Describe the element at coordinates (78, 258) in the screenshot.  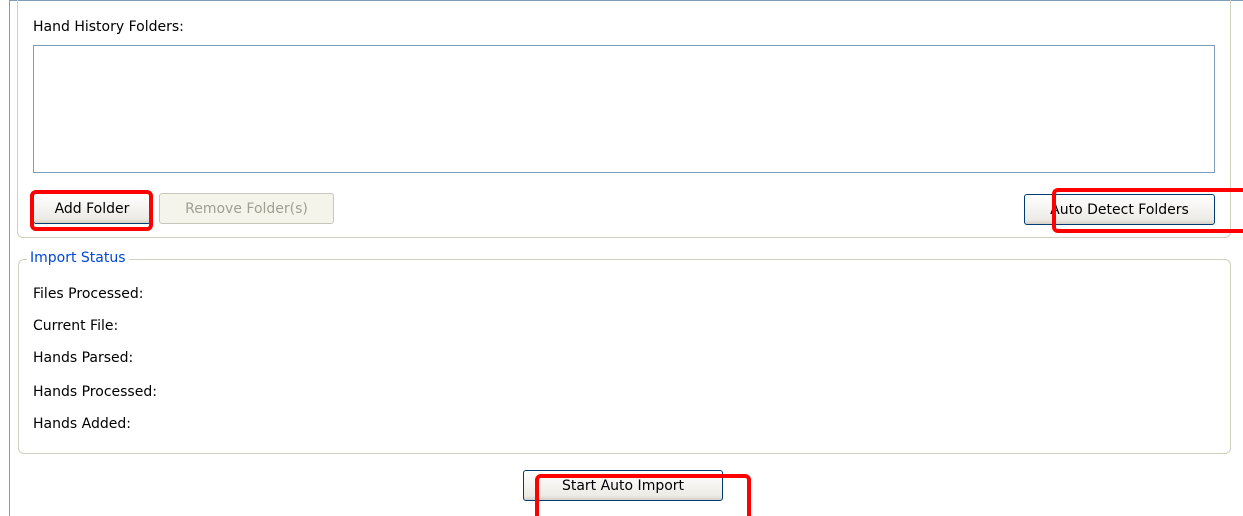
I see `import-status-legend: Import Status` at that location.